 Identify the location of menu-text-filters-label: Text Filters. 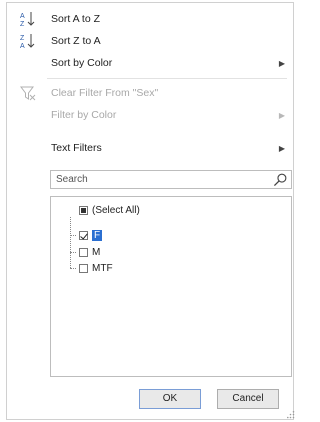
(76, 148).